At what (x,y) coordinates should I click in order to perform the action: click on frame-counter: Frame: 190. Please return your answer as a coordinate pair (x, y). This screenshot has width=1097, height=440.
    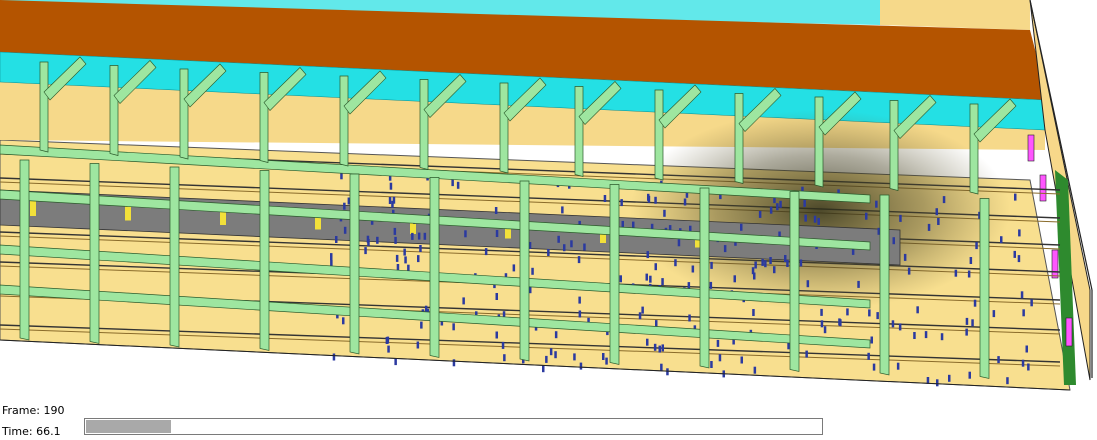
    Looking at the image, I should click on (33, 410).